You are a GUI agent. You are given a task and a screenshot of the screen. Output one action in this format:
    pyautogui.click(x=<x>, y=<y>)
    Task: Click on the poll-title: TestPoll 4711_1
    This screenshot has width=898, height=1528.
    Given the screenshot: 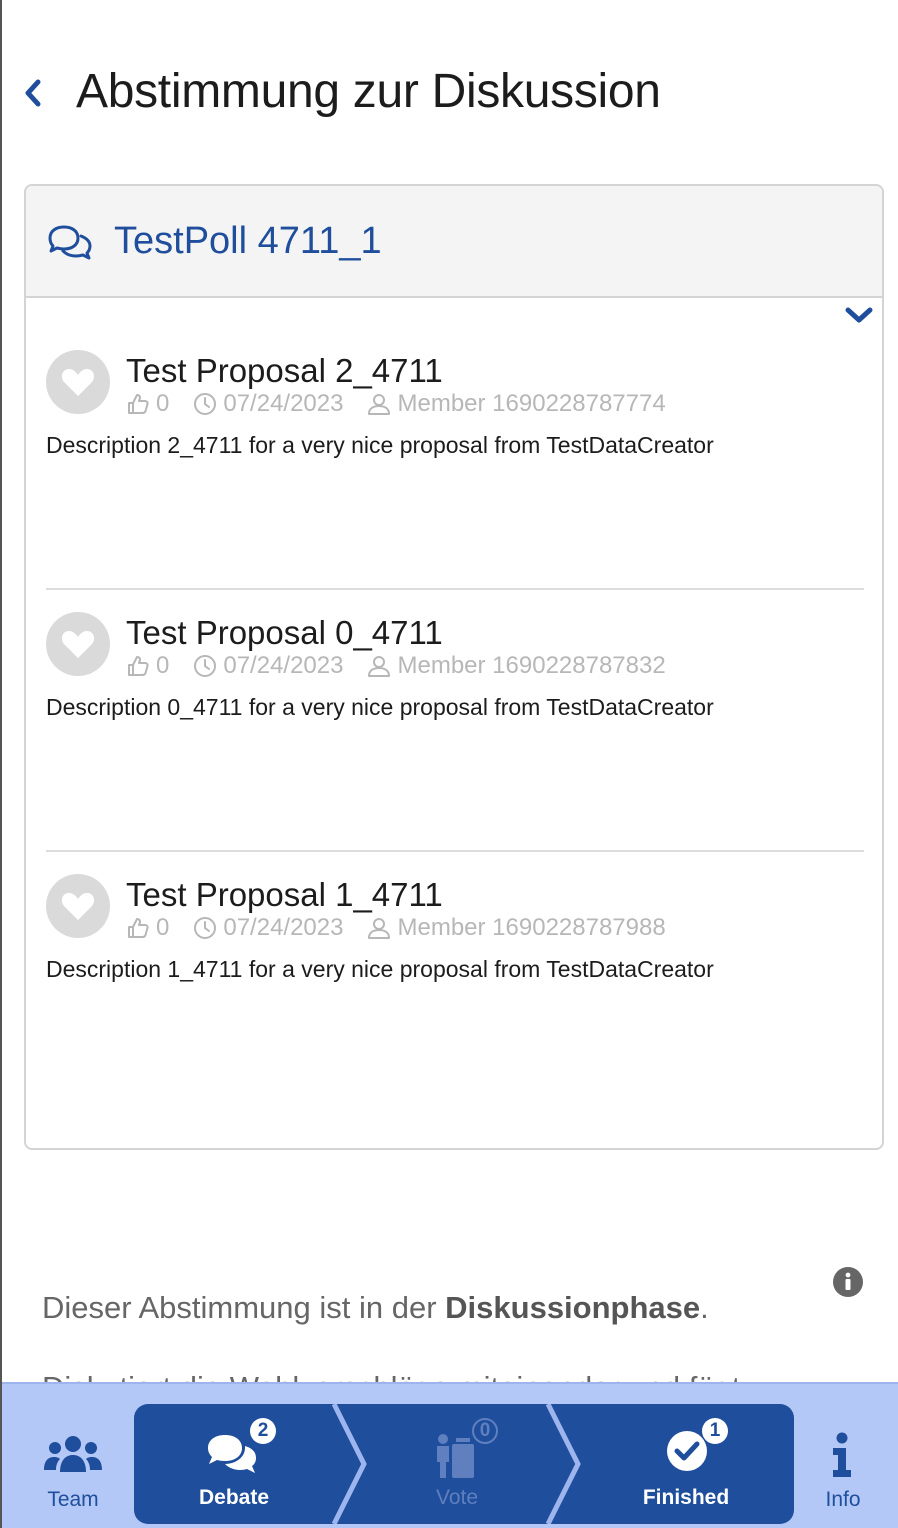 What is the action you would take?
    pyautogui.click(x=248, y=241)
    